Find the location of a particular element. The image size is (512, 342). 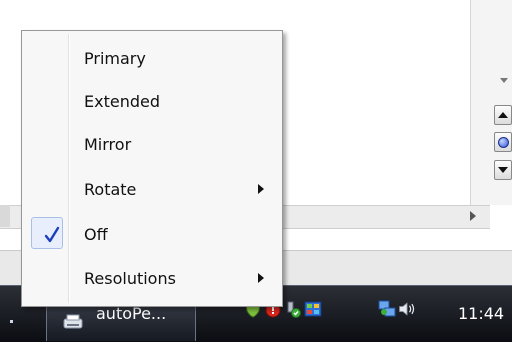

menu-item-label: Extended is located at coordinates (122, 101).